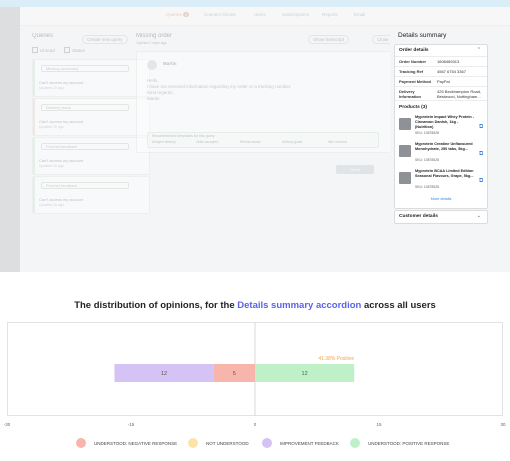 This screenshot has width=510, height=461. What do you see at coordinates (220, 14) in the screenshot?
I see `tab-connect-clients: Connect Clients` at bounding box center [220, 14].